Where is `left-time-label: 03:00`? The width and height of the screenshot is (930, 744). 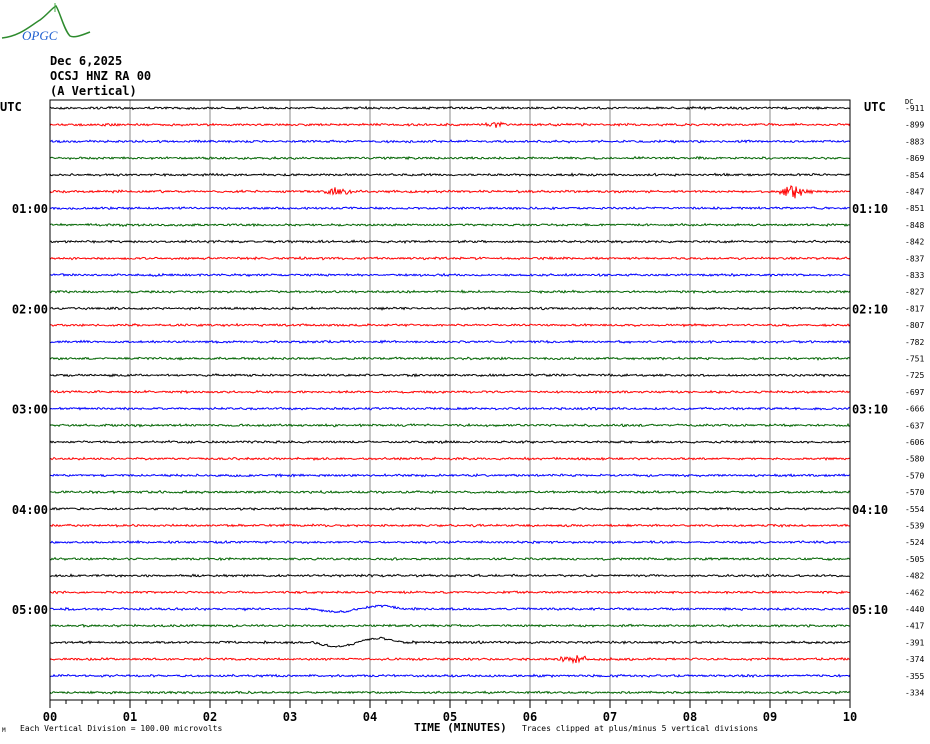
left-time-label: 03:00 is located at coordinates (30, 410).